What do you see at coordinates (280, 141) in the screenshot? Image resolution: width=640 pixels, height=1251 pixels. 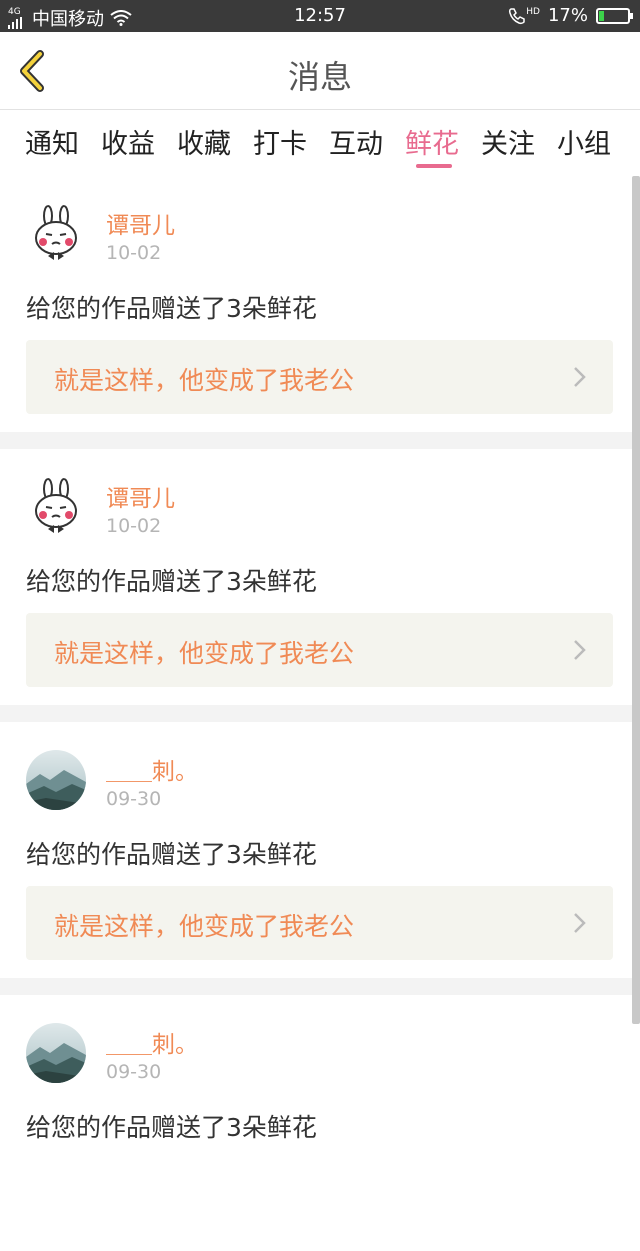 I see `tab-checkin: 打卡` at bounding box center [280, 141].